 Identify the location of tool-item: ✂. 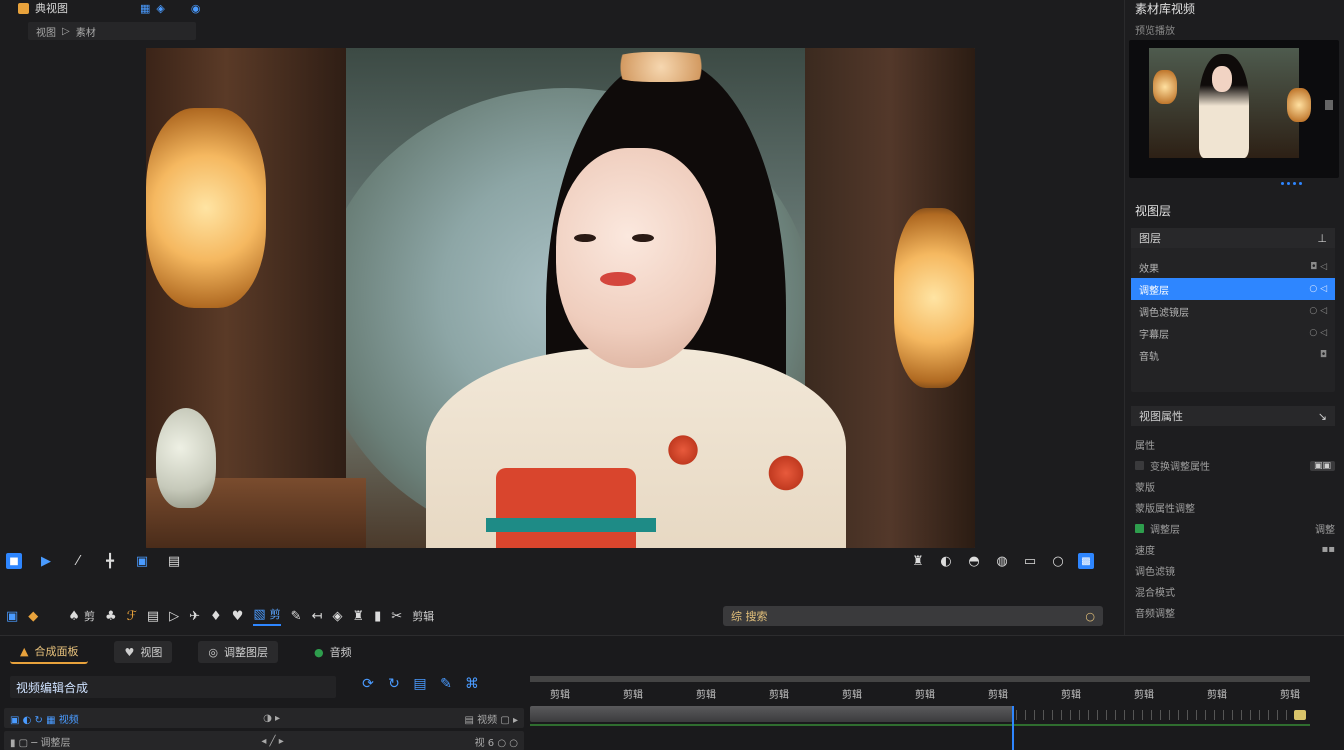
(396, 616).